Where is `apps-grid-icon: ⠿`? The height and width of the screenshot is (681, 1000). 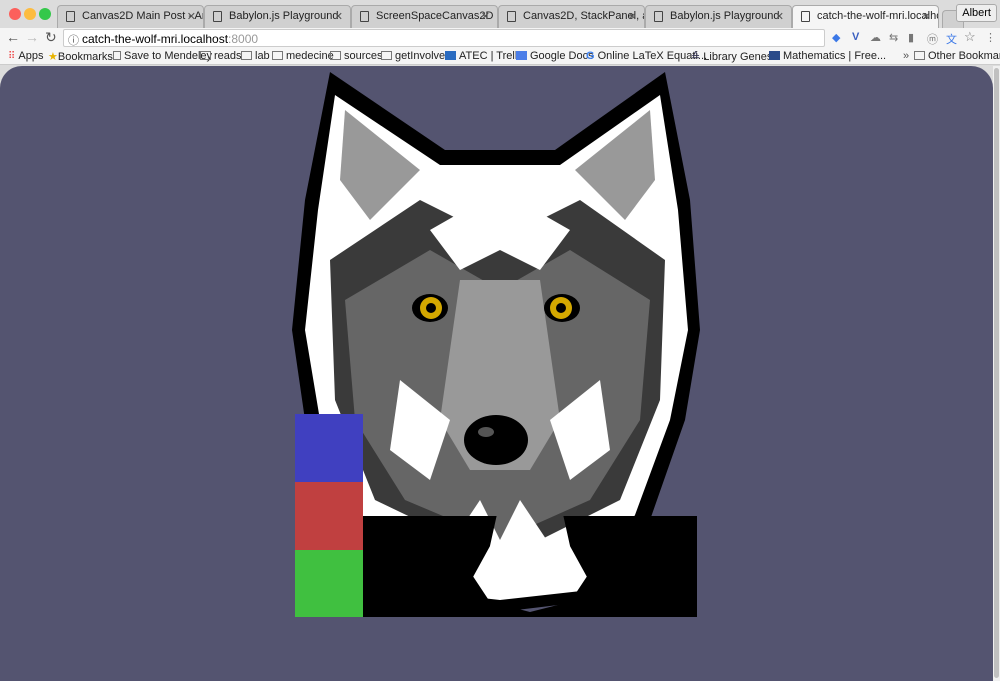
apps-grid-icon: ⠿ is located at coordinates (12, 56).